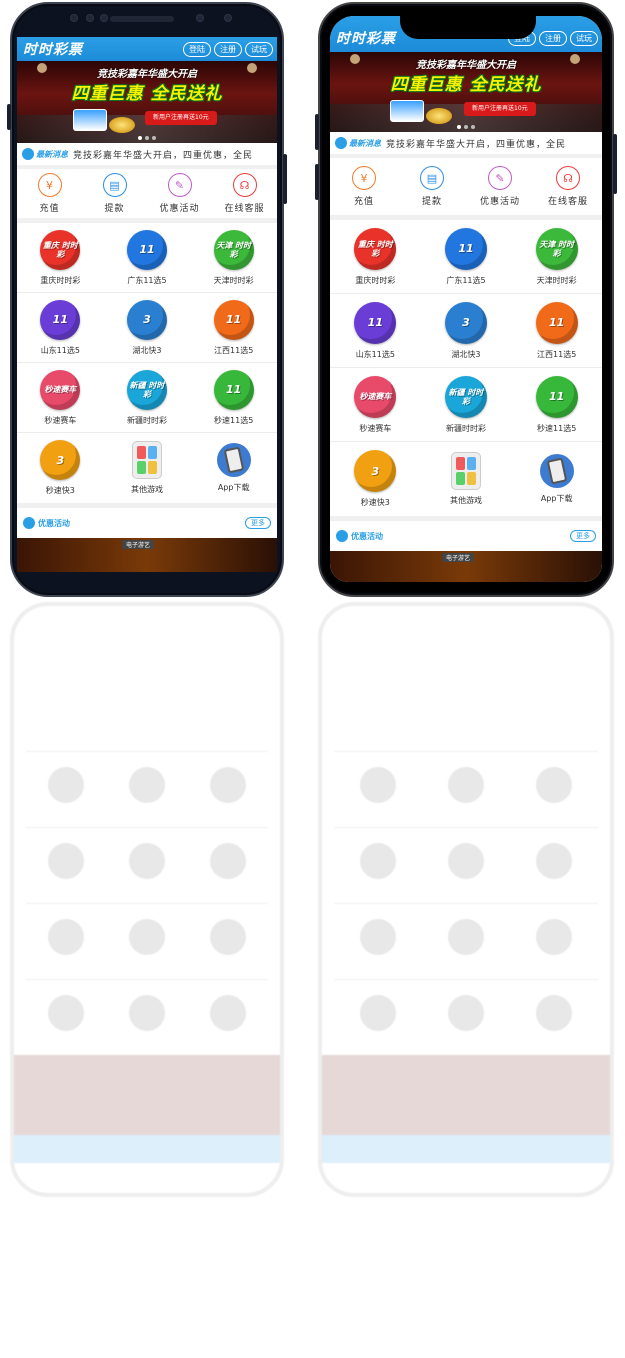 The image size is (625, 1358). Describe the element at coordinates (114, 209) in the screenshot. I see `quick-action-label: 提款` at that location.